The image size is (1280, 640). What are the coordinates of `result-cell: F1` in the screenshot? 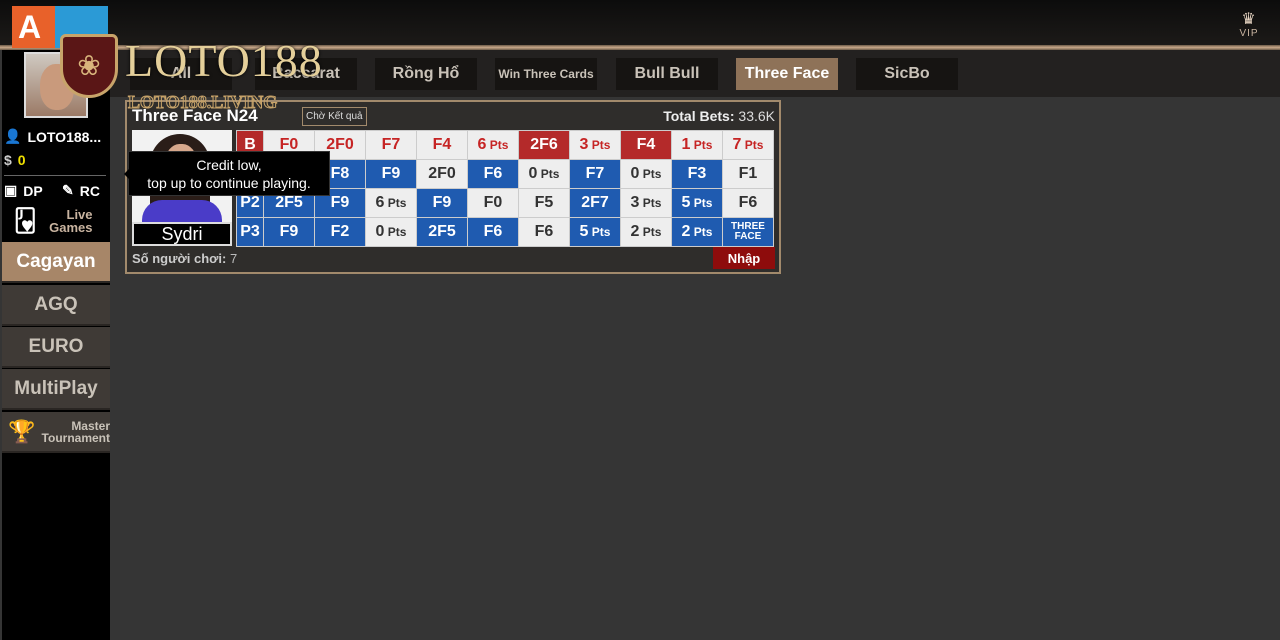 It's located at (748, 174).